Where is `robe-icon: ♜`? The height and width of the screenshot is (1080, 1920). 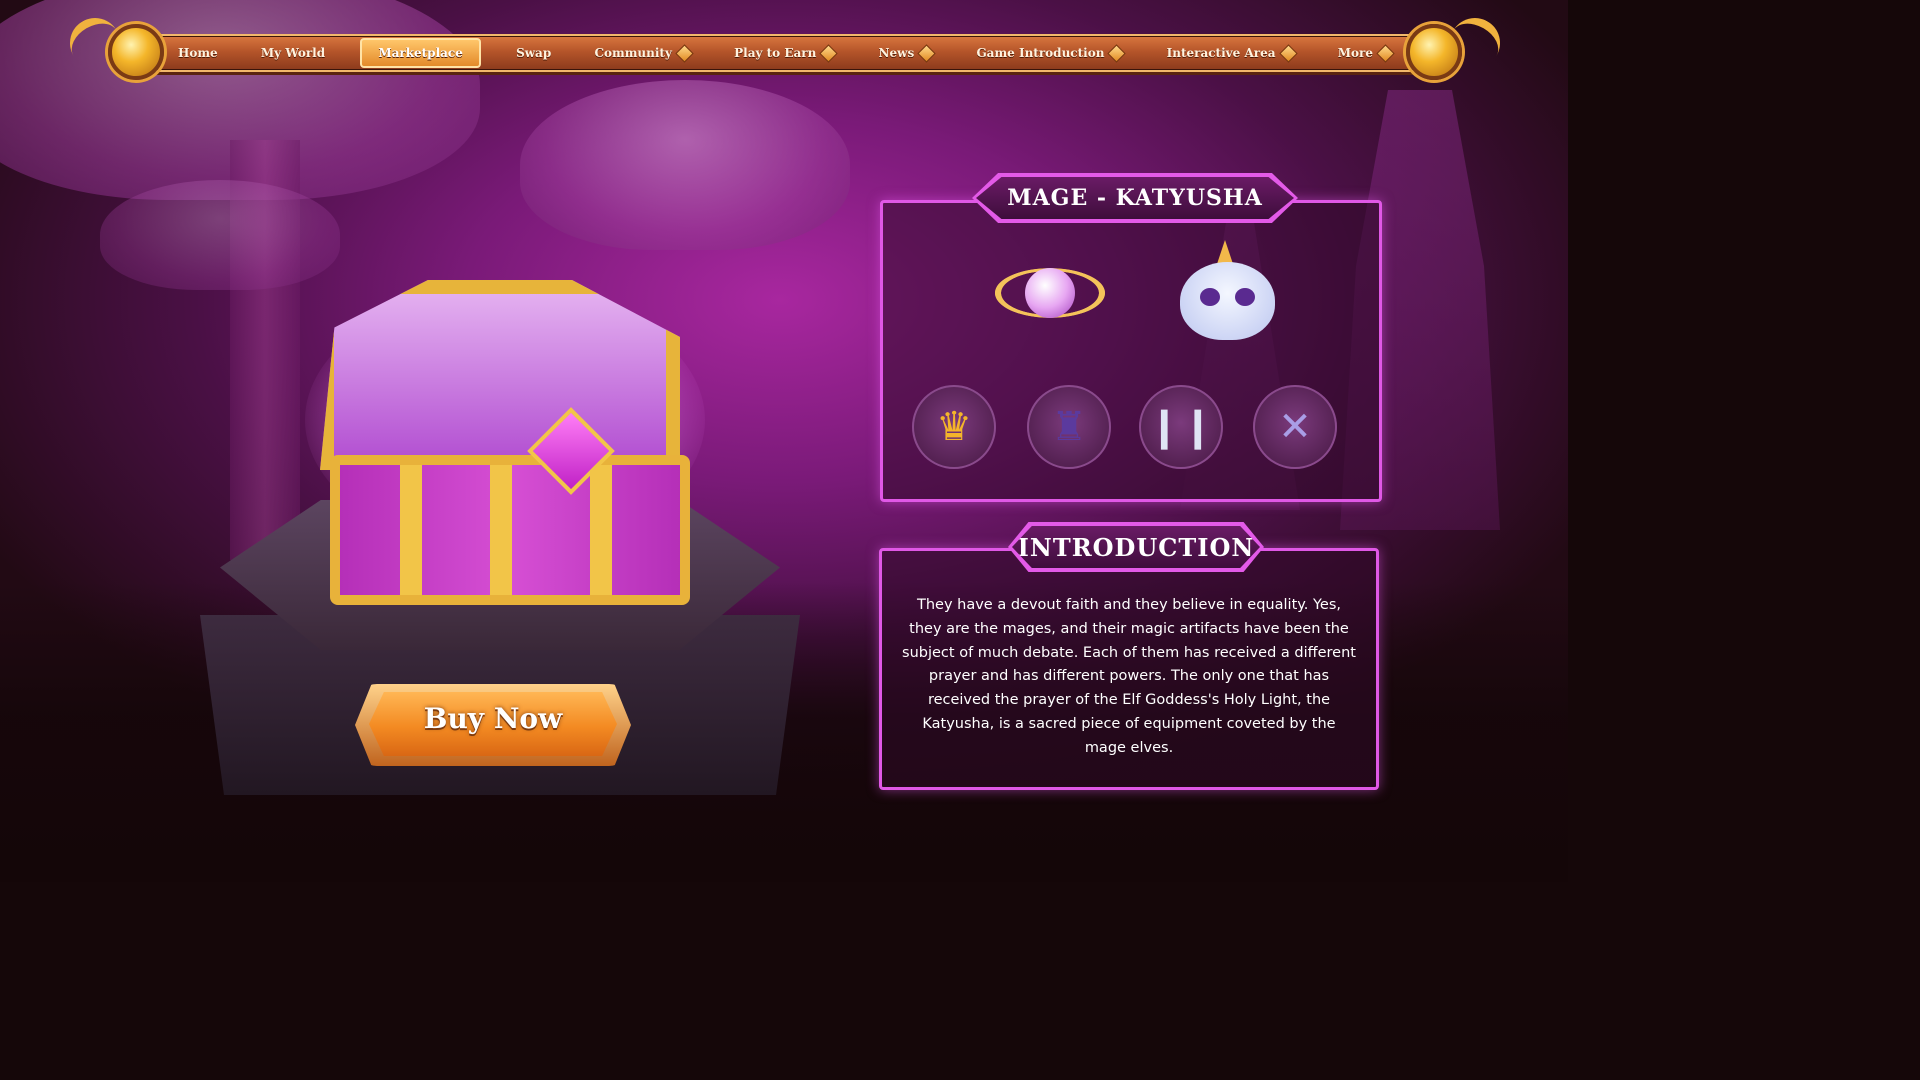 robe-icon: ♜ is located at coordinates (1069, 427).